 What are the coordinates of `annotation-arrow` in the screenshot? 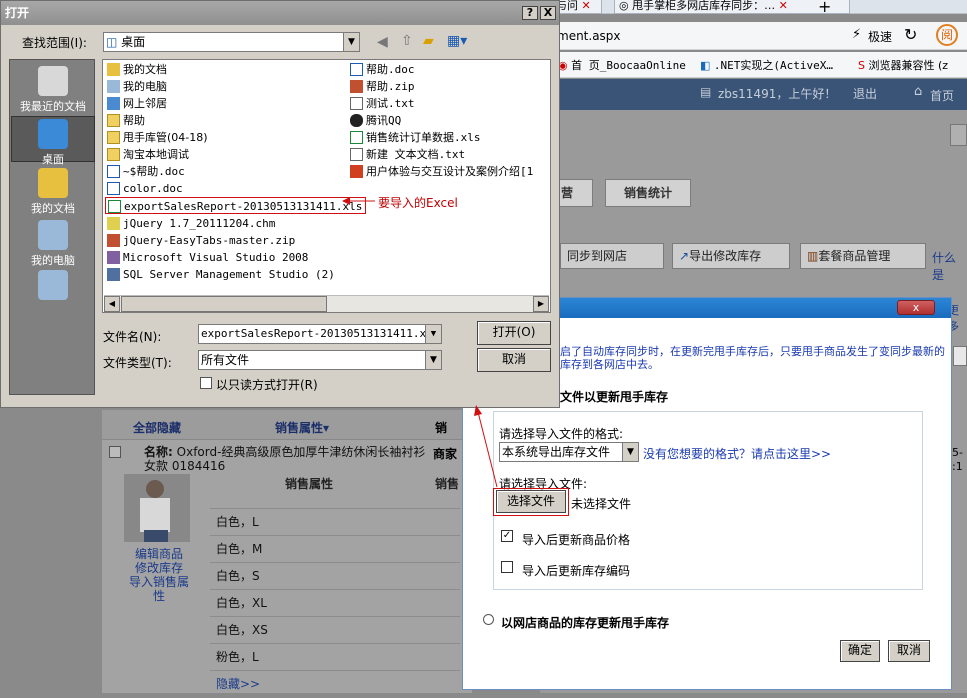 It's located at (487, 449).